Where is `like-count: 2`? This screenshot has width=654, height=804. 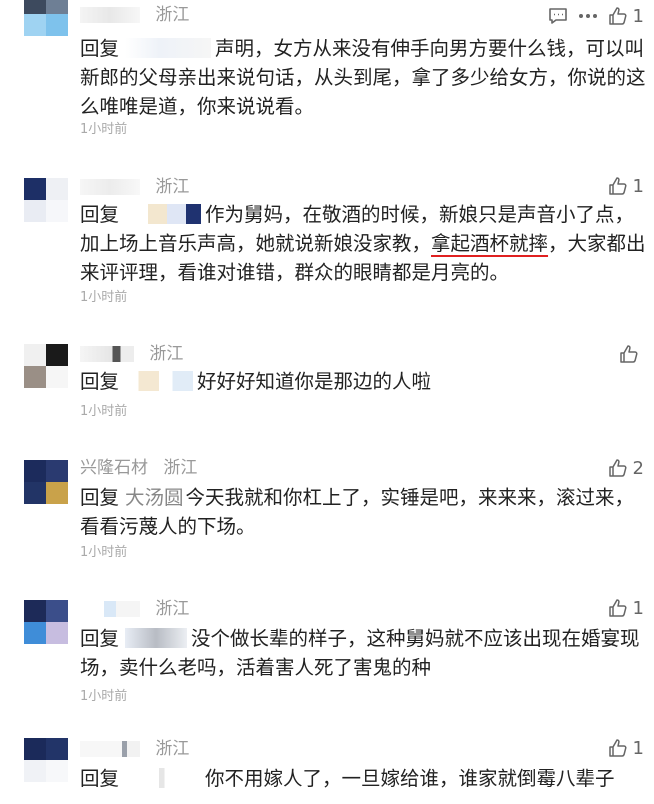
like-count: 2 is located at coordinates (638, 468).